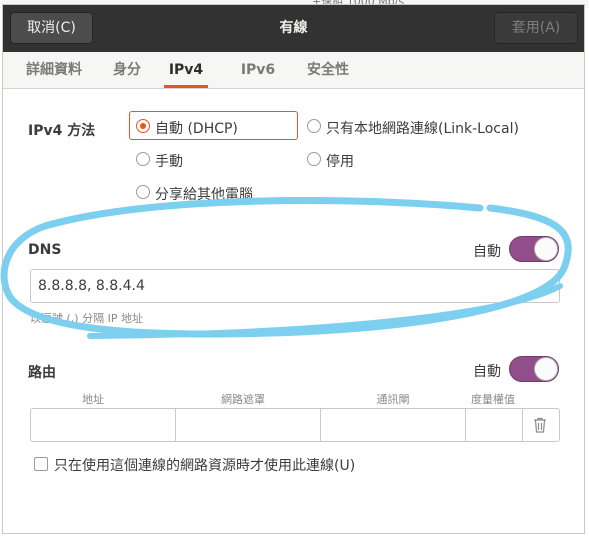  I want to click on column-header-gateway: 通訊閘, so click(393, 399).